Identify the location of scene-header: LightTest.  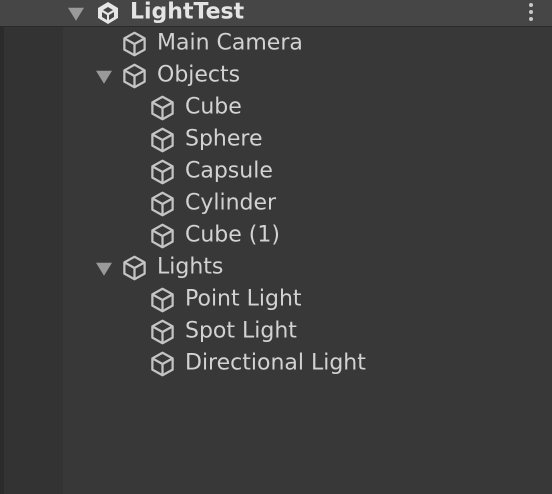
(276, 13).